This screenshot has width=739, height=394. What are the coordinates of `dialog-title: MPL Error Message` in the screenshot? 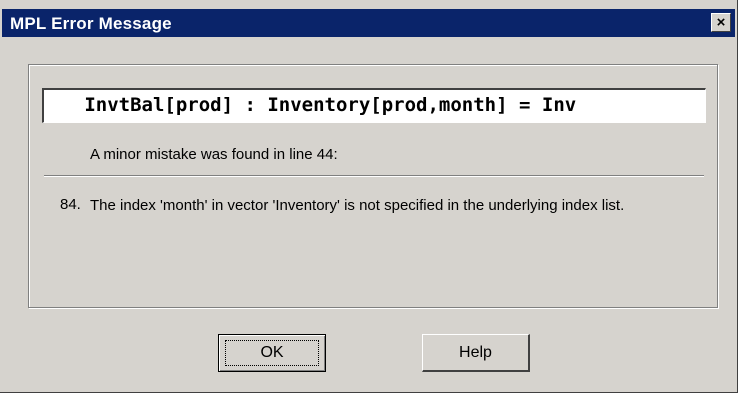 It's located at (91, 23).